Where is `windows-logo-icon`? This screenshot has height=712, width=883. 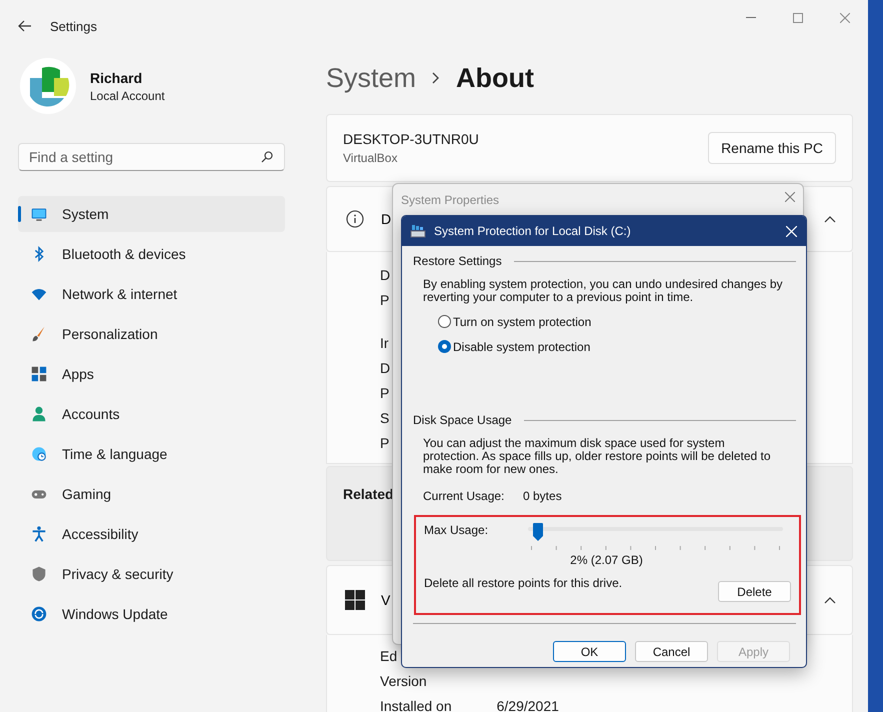 windows-logo-icon is located at coordinates (355, 600).